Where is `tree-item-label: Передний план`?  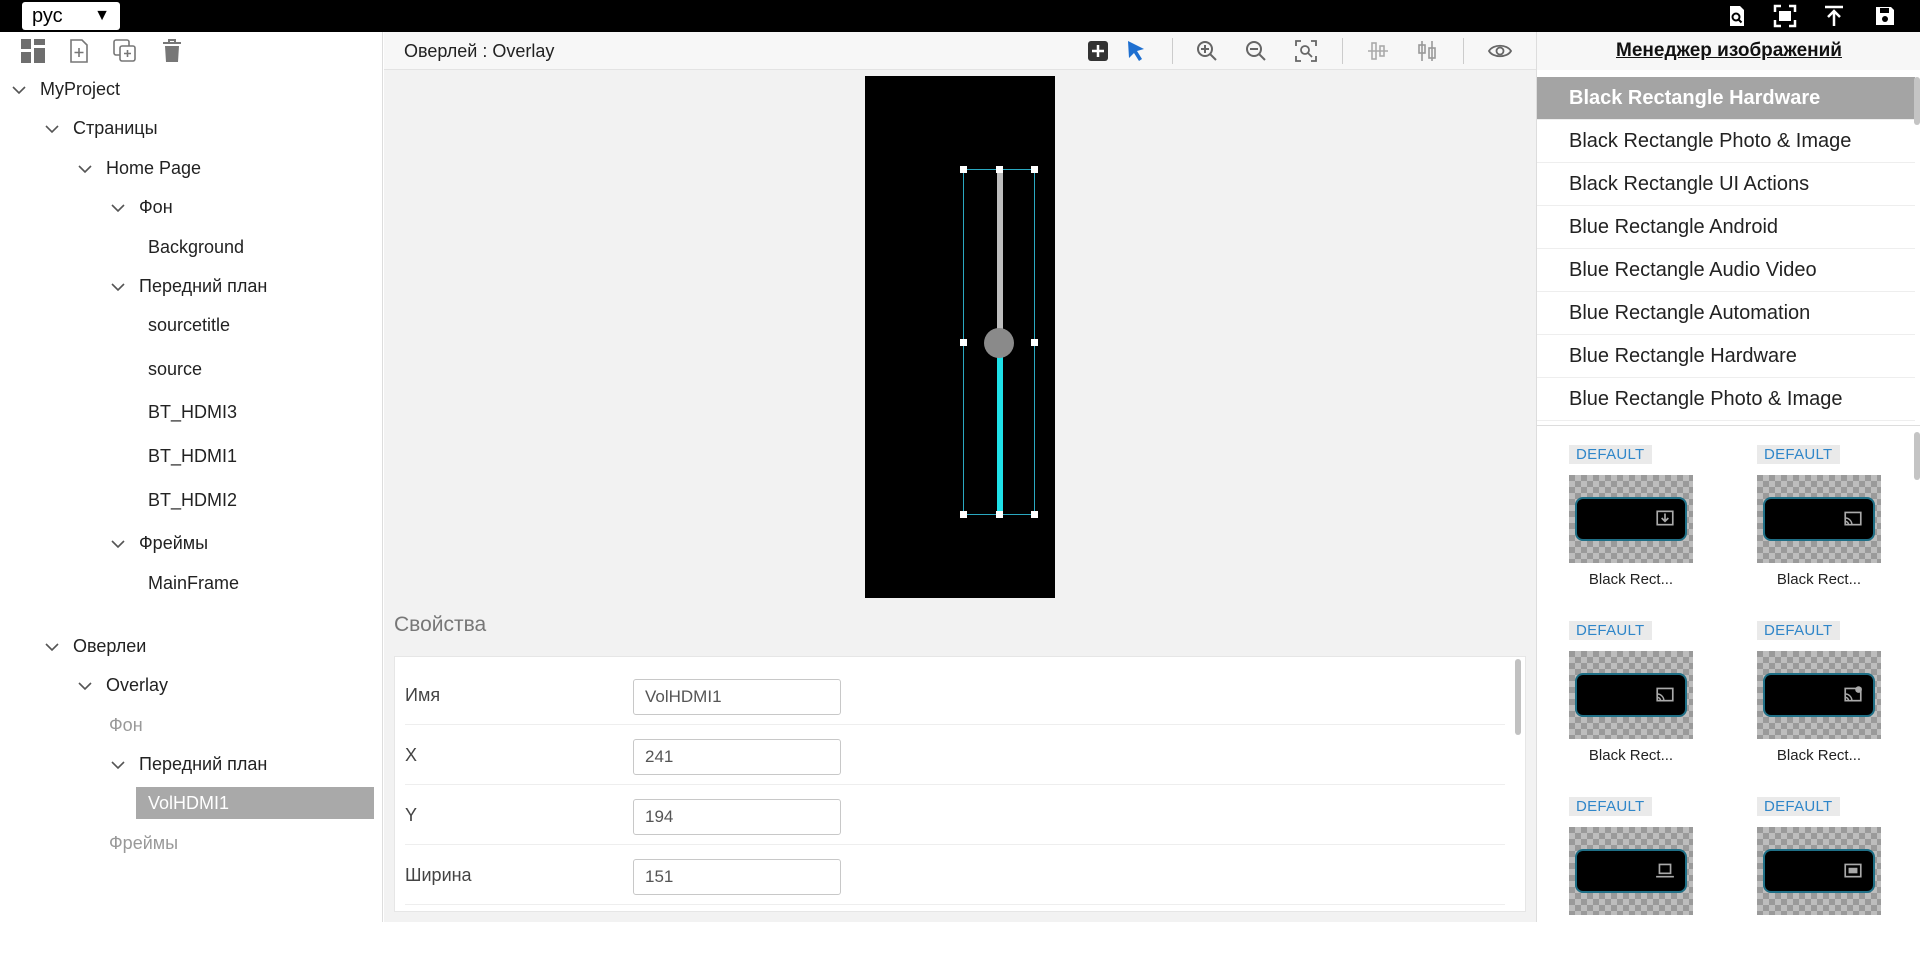
tree-item-label: Передний план is located at coordinates (203, 286).